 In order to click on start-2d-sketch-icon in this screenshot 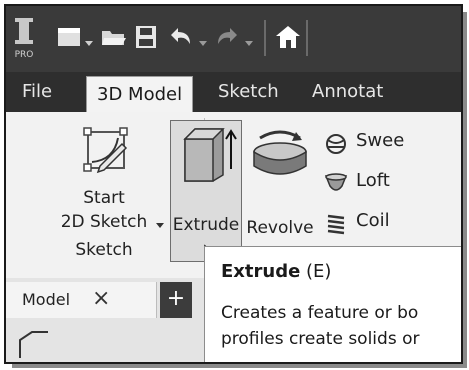, I will do `click(106, 153)`.